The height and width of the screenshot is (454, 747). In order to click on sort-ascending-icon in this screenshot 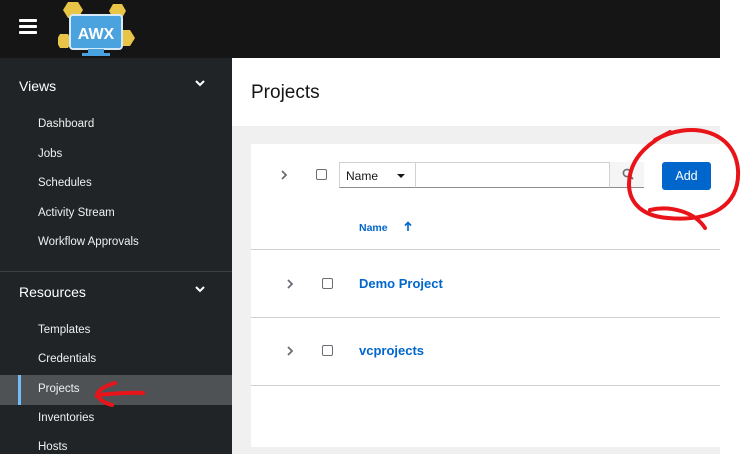, I will do `click(408, 226)`.